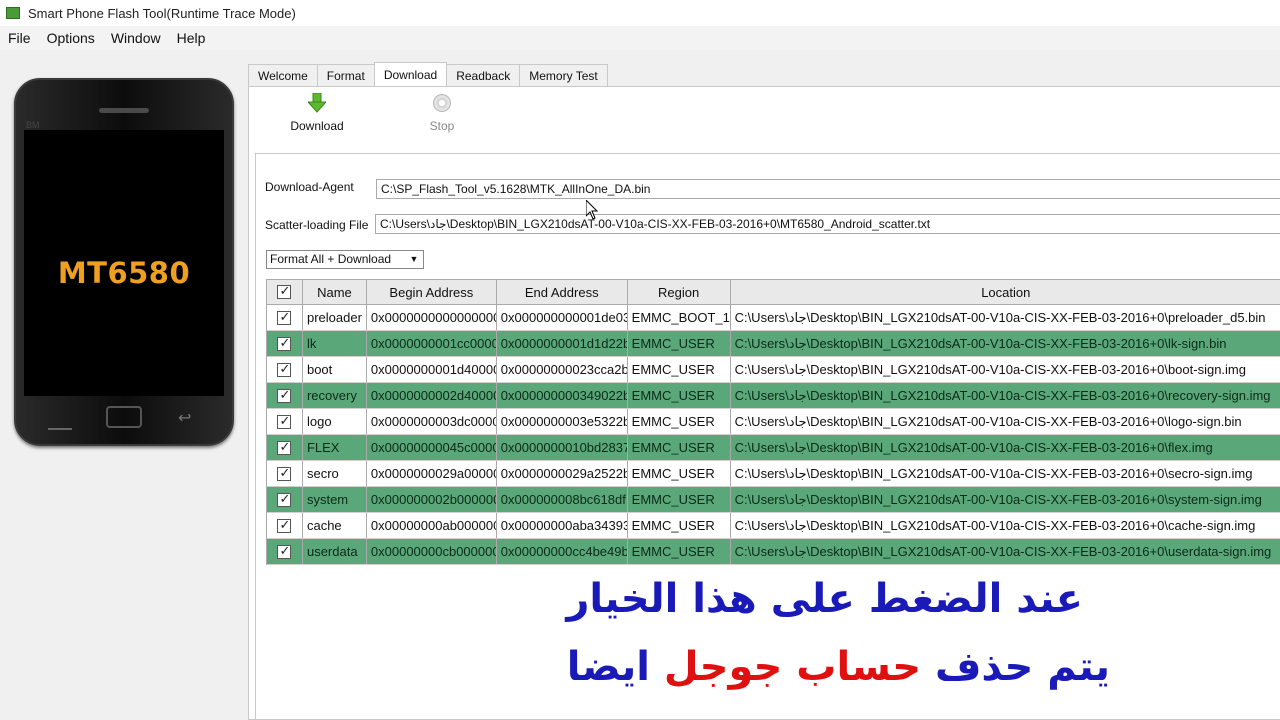 This screenshot has width=1280, height=720. What do you see at coordinates (124, 417) in the screenshot?
I see `phone-home-key-icon` at bounding box center [124, 417].